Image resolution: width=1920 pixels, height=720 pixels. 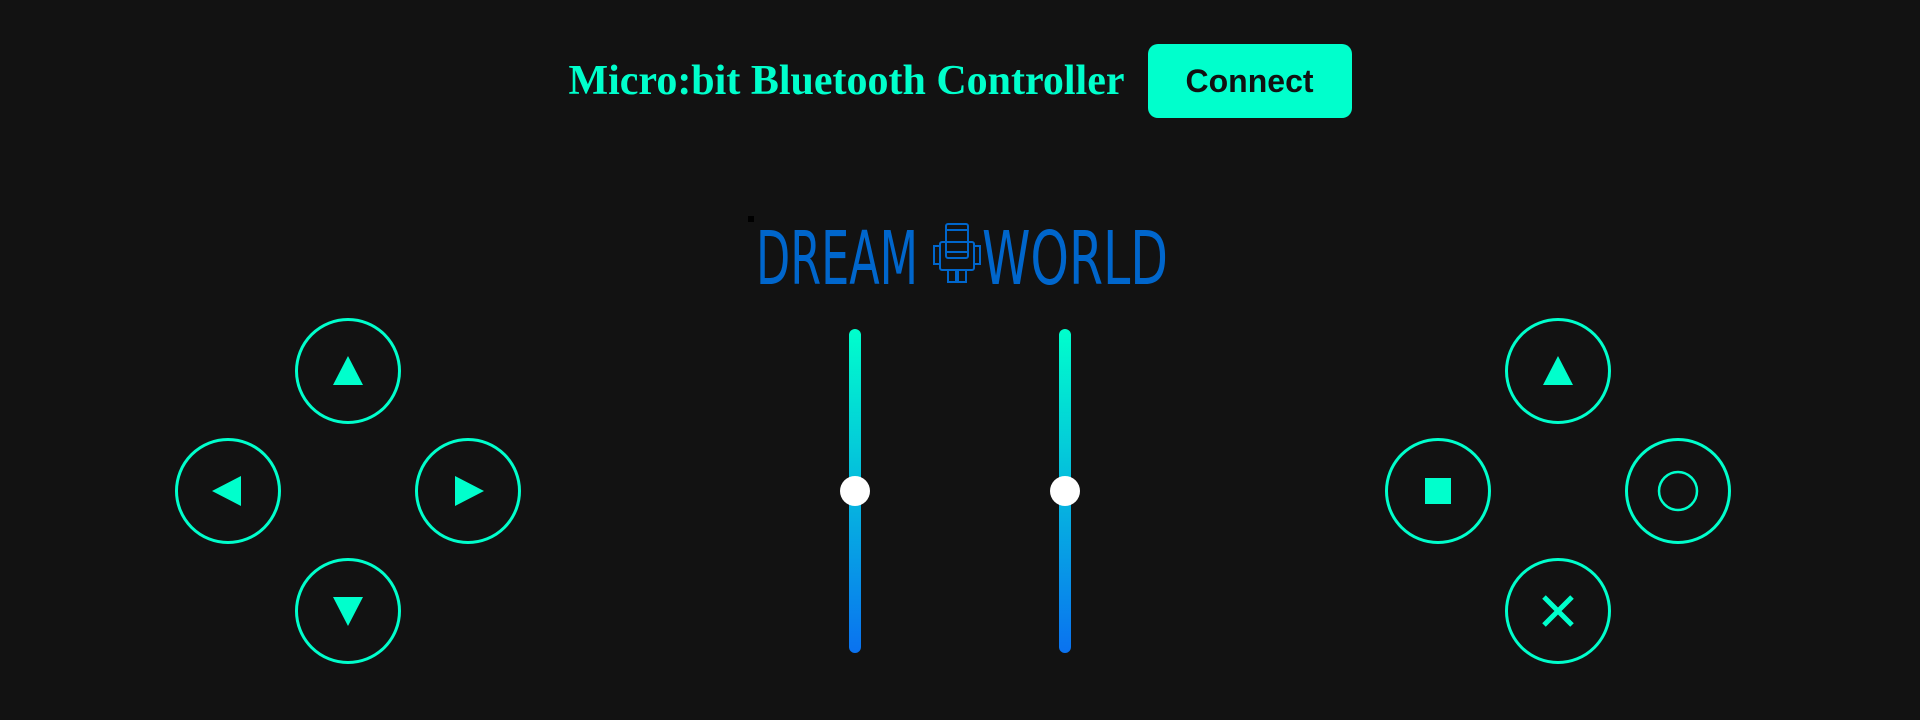 I want to click on logo-dot, so click(x=751, y=219).